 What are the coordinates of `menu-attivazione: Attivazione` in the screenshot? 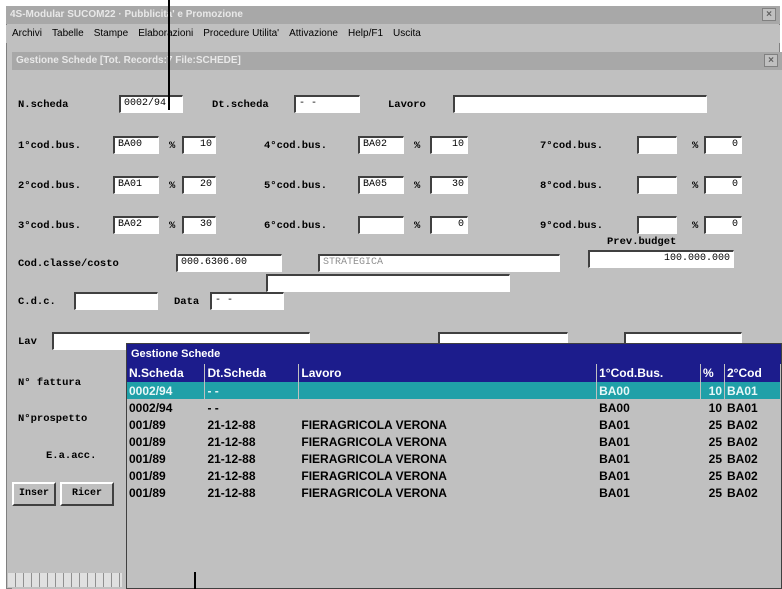 It's located at (313, 34).